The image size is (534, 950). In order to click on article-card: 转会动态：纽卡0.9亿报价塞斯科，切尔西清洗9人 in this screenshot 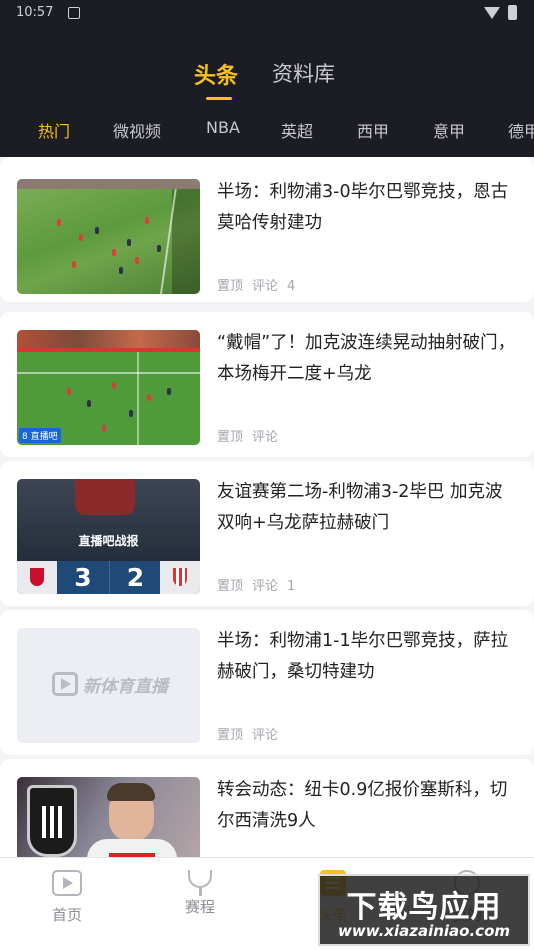, I will do `click(267, 808)`.